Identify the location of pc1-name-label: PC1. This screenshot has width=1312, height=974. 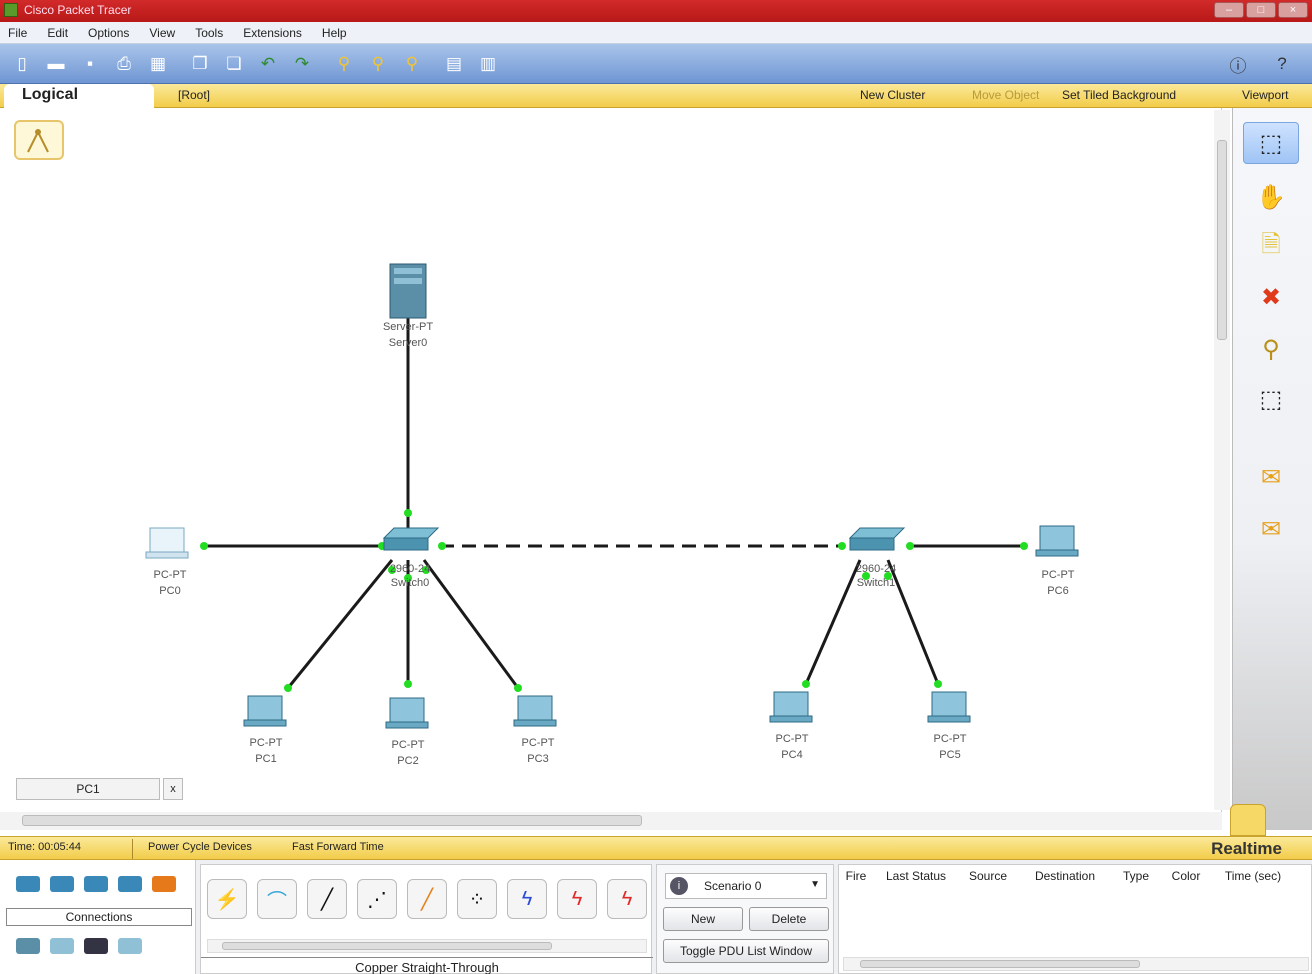
(265, 759).